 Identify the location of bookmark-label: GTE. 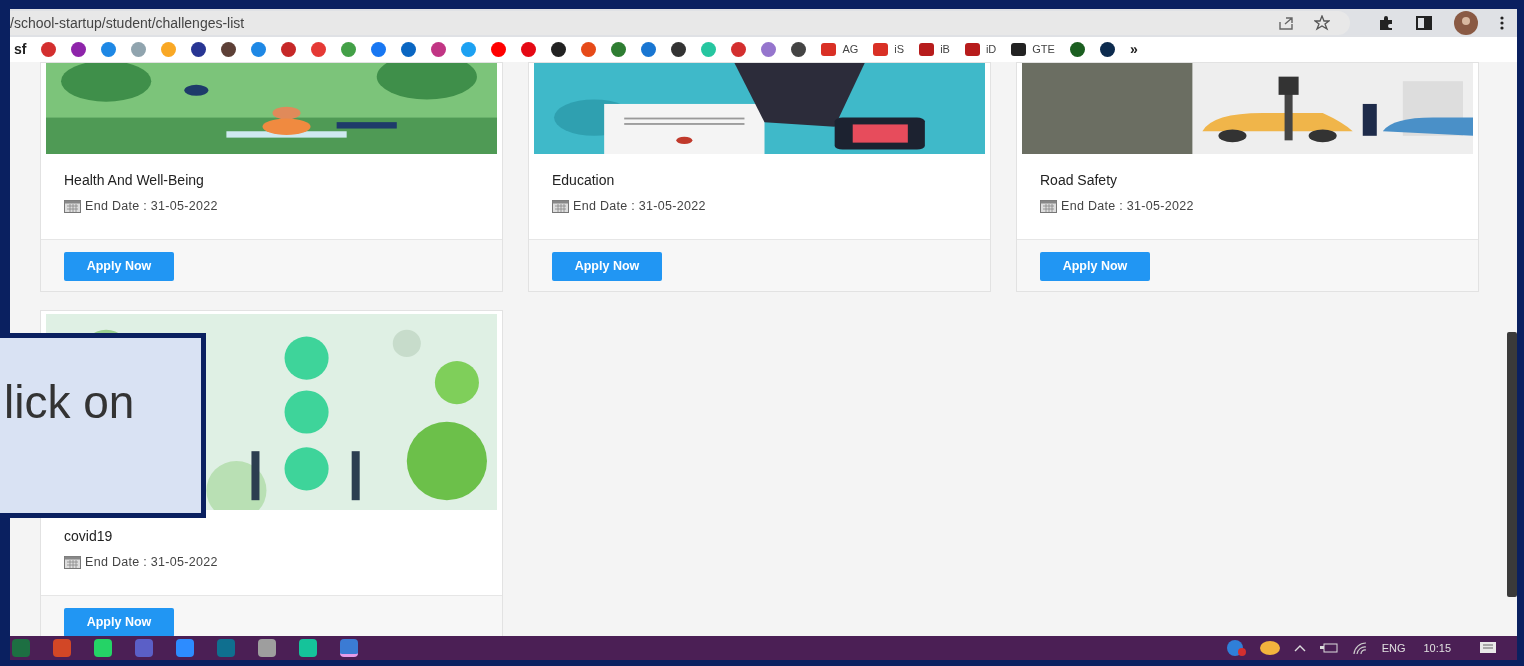
(1043, 50).